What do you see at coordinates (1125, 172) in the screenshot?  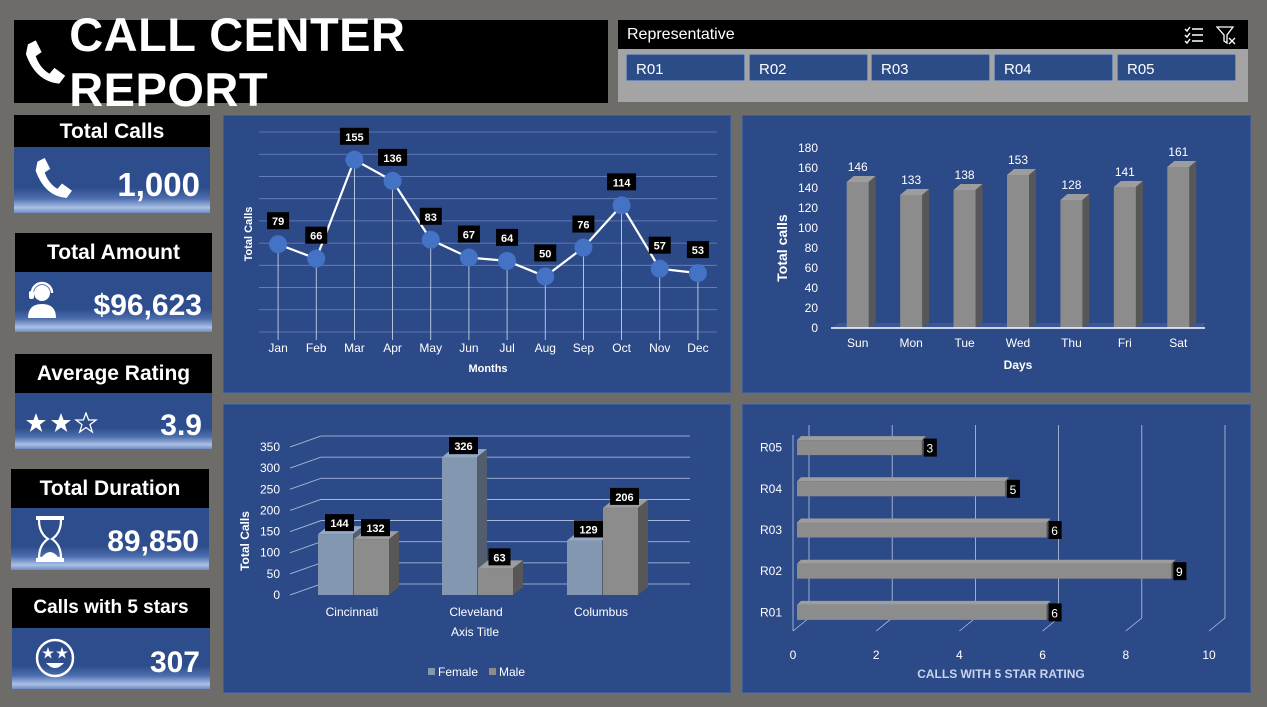 I see `data-label: 141` at bounding box center [1125, 172].